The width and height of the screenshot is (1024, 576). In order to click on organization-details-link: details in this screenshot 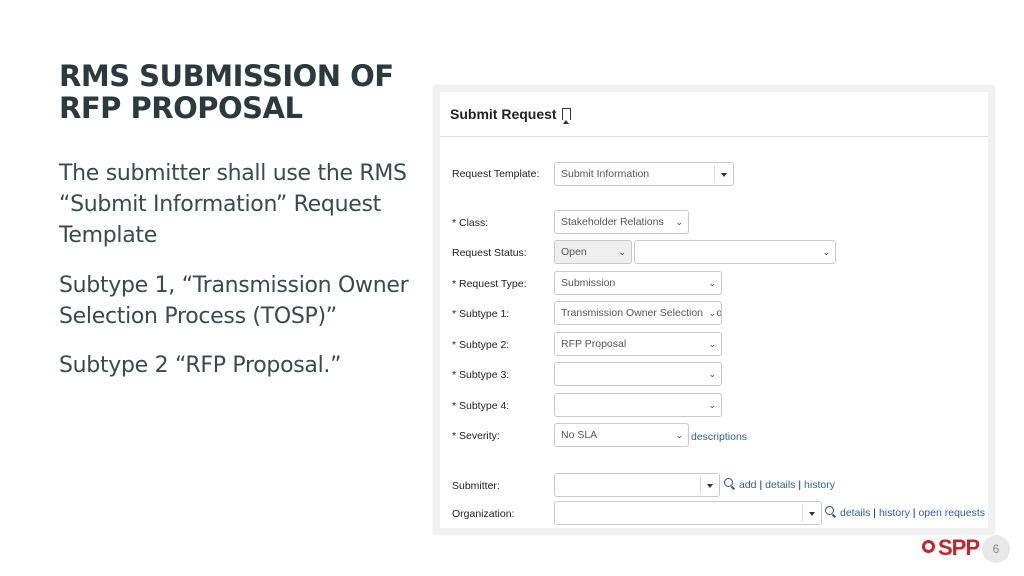, I will do `click(855, 513)`.